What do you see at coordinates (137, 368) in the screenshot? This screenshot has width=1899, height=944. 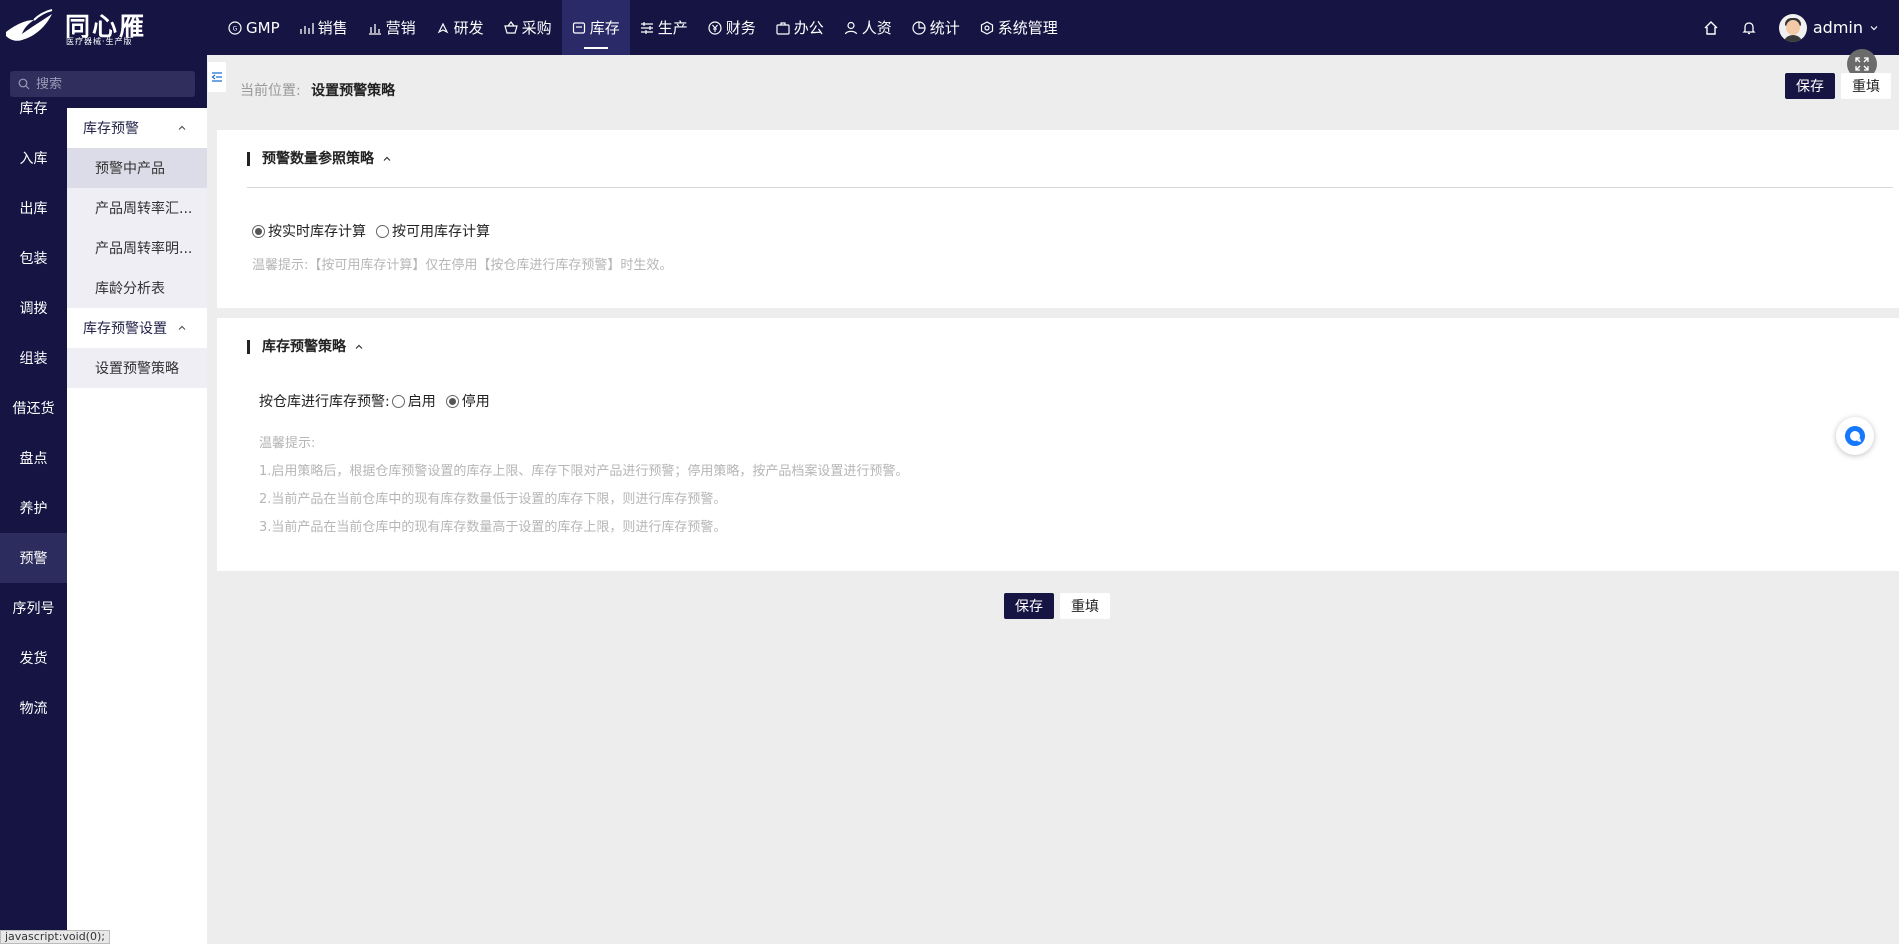 I see `sub-item-set-strategy: 设置预警策略` at bounding box center [137, 368].